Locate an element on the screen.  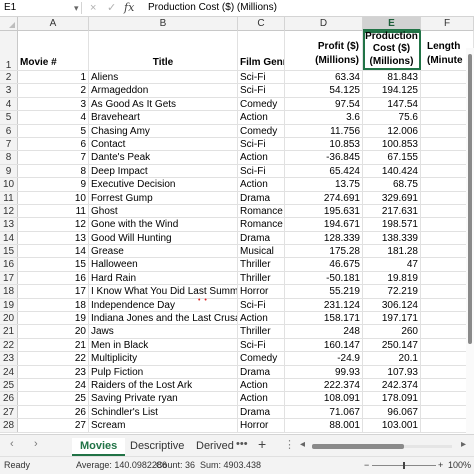
cell-cost: 72.219 is located at coordinates (392, 291).